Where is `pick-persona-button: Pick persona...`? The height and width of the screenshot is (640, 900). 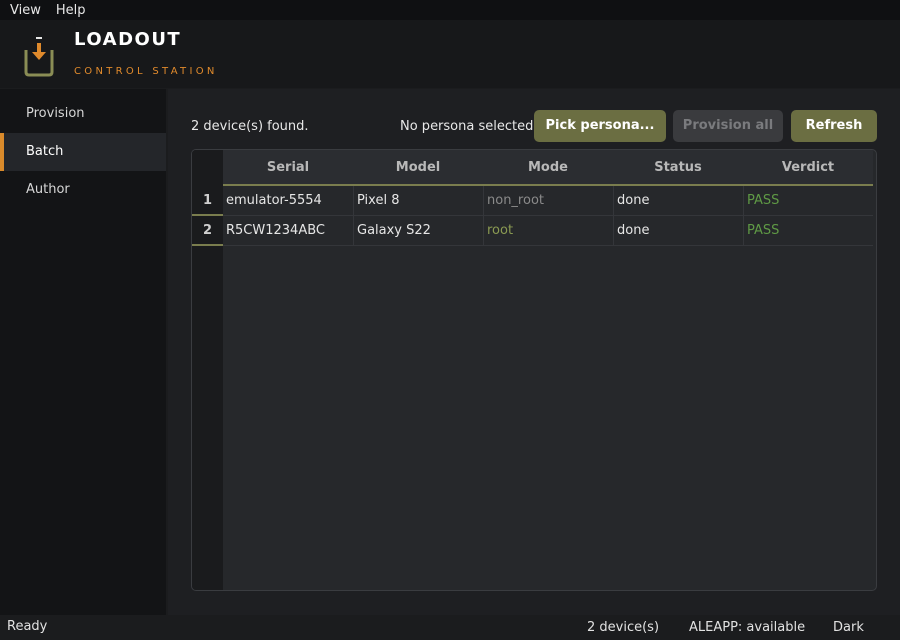
pick-persona-button: Pick persona... is located at coordinates (600, 126).